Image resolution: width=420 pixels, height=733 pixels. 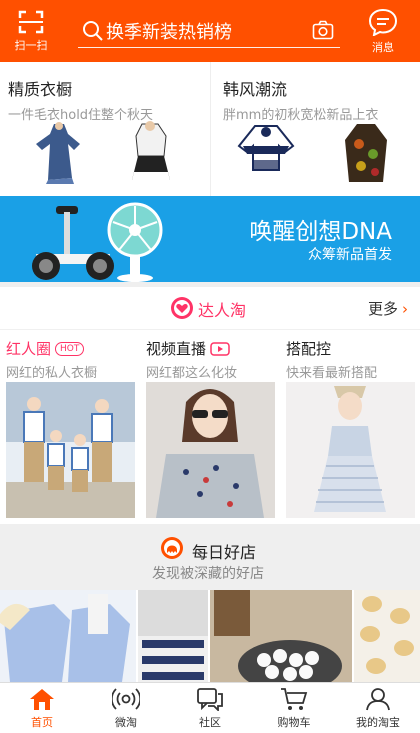 I want to click on tab-label: 首页, so click(x=42, y=722).